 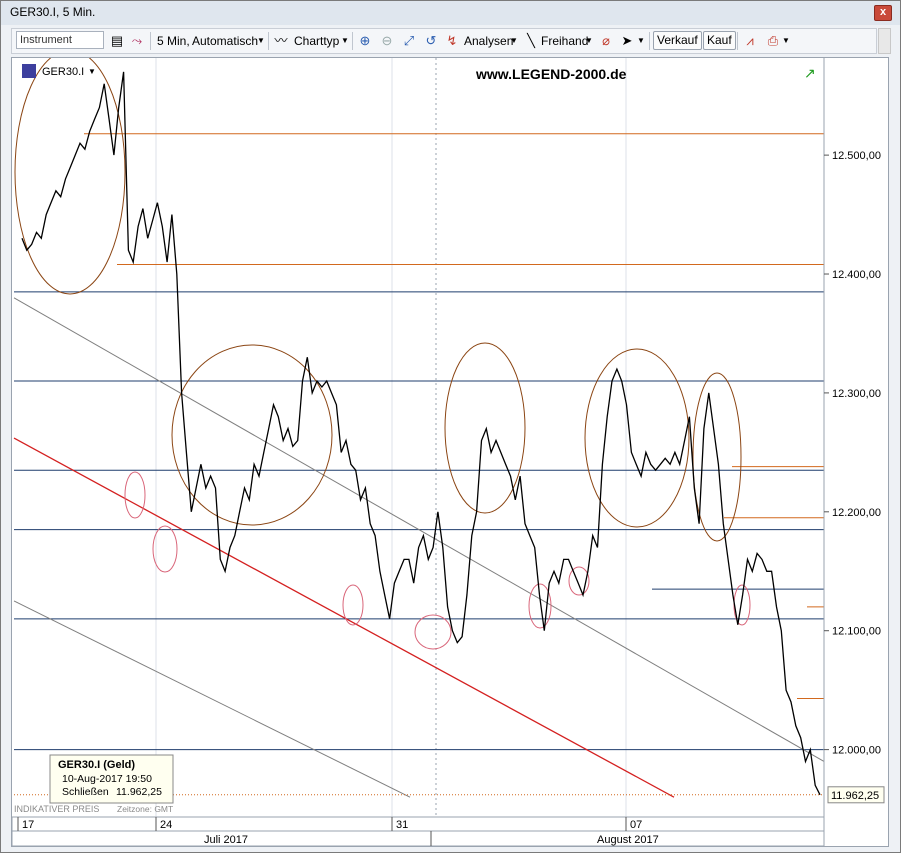 What do you see at coordinates (28, 825) in the screenshot?
I see `time-tick-label: 17` at bounding box center [28, 825].